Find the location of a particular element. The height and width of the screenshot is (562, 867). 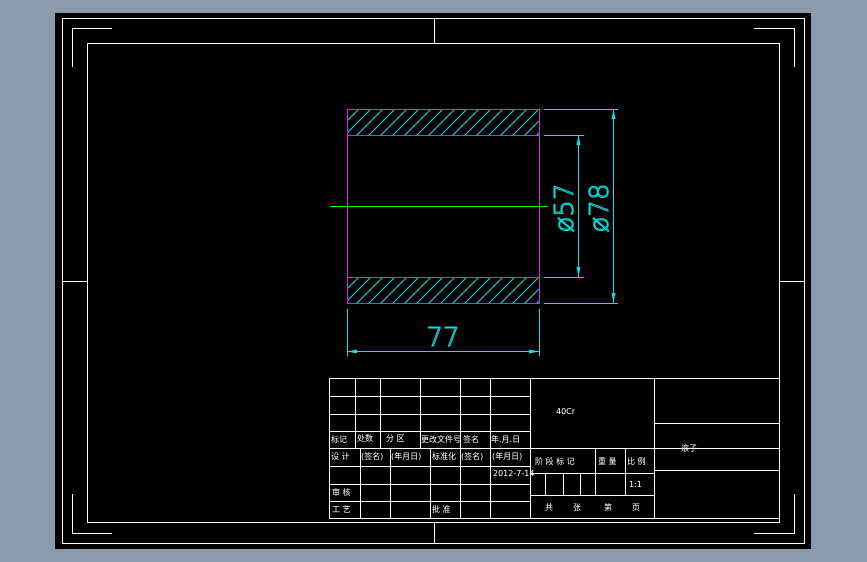

part-name: 滚子 is located at coordinates (689, 448).